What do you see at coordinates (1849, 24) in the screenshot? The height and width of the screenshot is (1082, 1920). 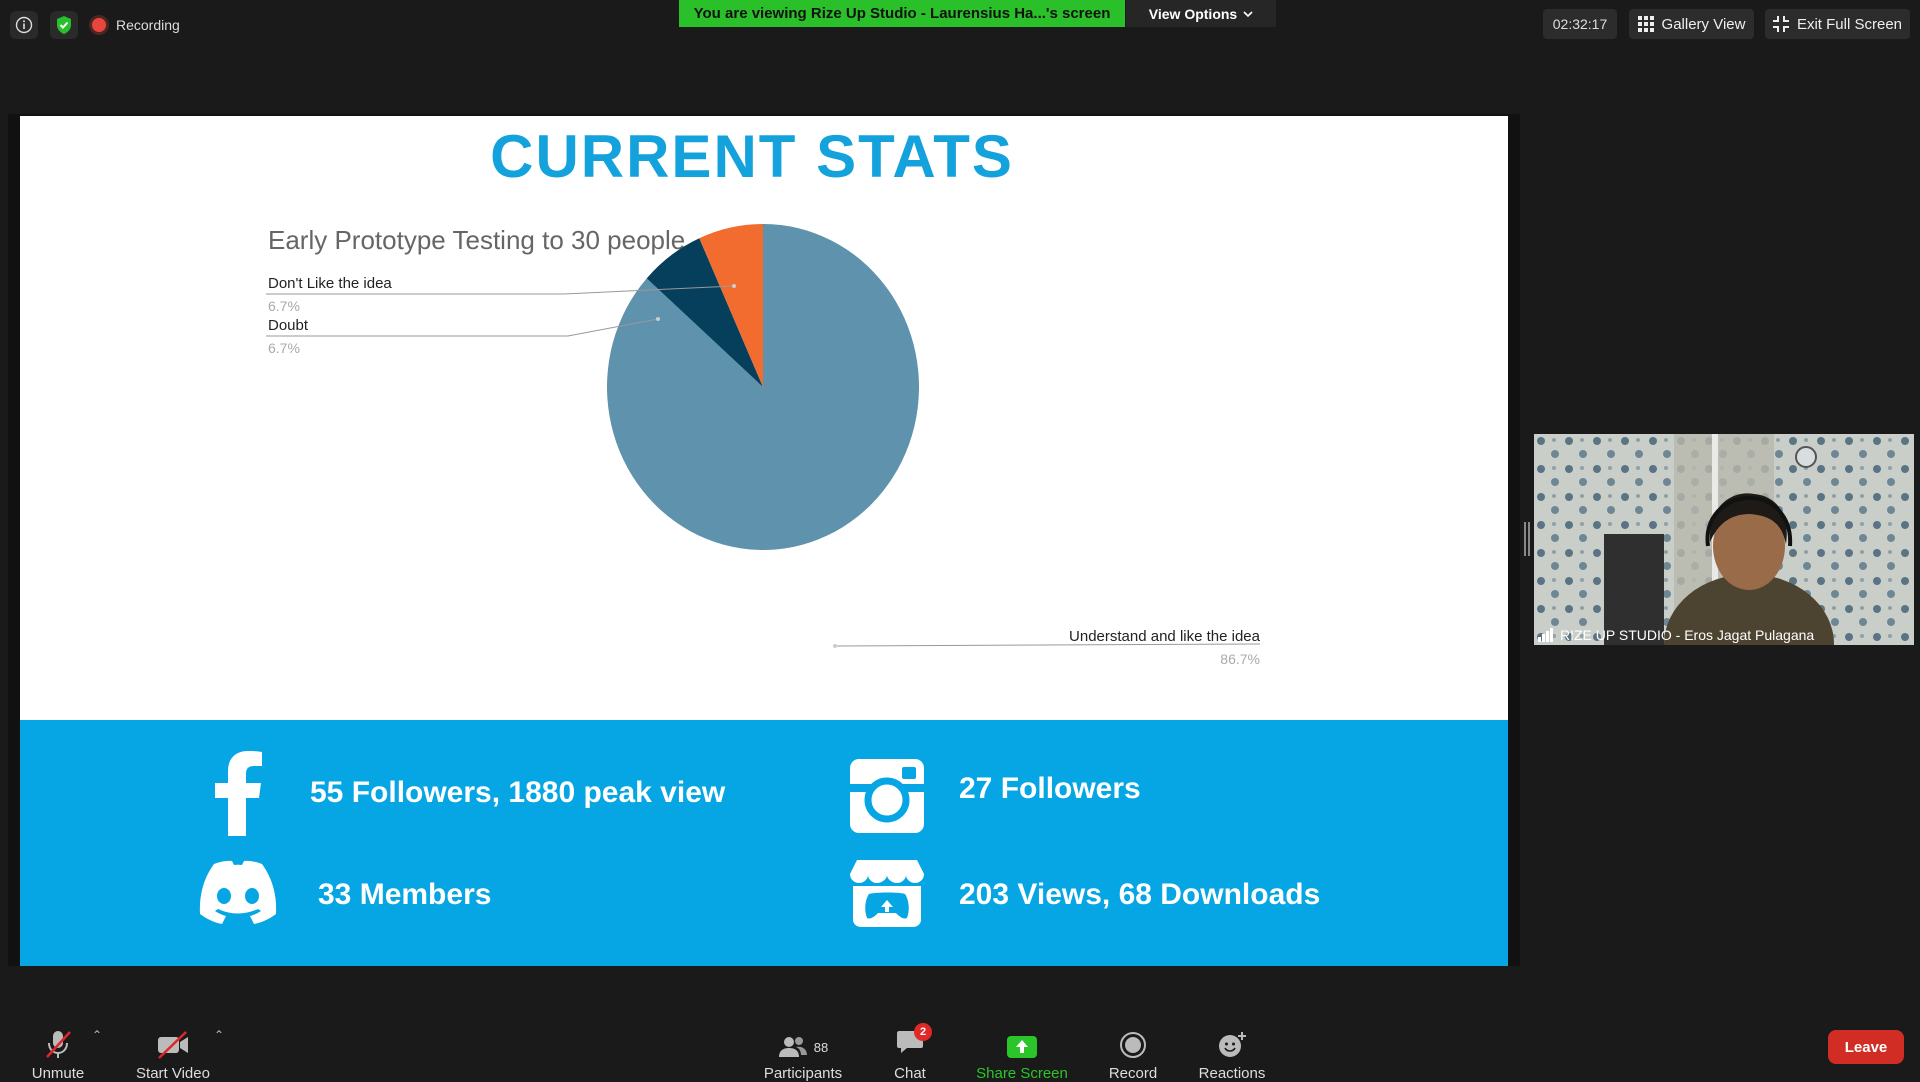 I see `exit-full-screen-label: Exit Full Screen` at bounding box center [1849, 24].